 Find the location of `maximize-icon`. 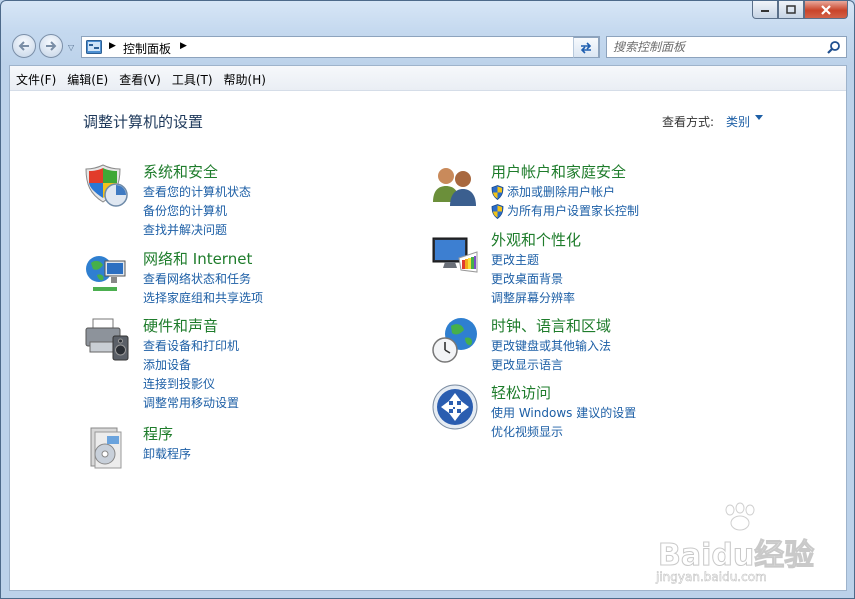

maximize-icon is located at coordinates (791, 9).